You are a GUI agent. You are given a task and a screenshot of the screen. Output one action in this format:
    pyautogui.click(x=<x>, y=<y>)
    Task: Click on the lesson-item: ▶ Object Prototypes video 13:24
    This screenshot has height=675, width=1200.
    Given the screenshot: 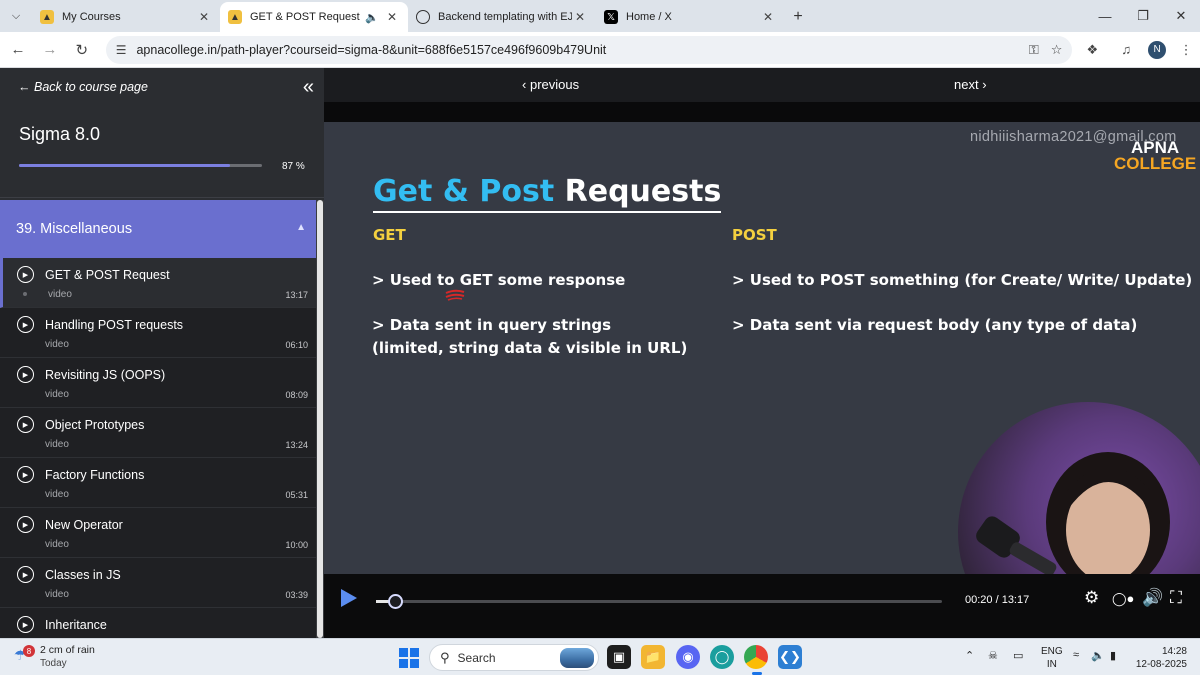 What is the action you would take?
    pyautogui.click(x=158, y=433)
    